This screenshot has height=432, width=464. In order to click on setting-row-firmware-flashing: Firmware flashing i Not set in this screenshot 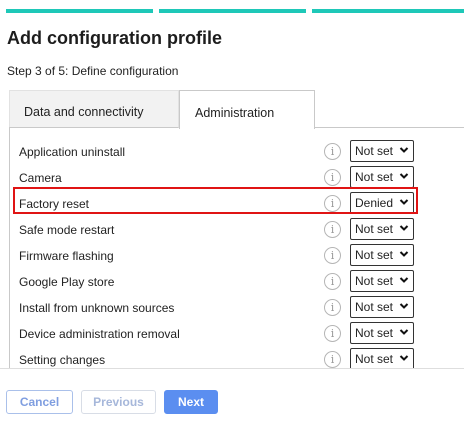, I will do `click(237, 256)`.